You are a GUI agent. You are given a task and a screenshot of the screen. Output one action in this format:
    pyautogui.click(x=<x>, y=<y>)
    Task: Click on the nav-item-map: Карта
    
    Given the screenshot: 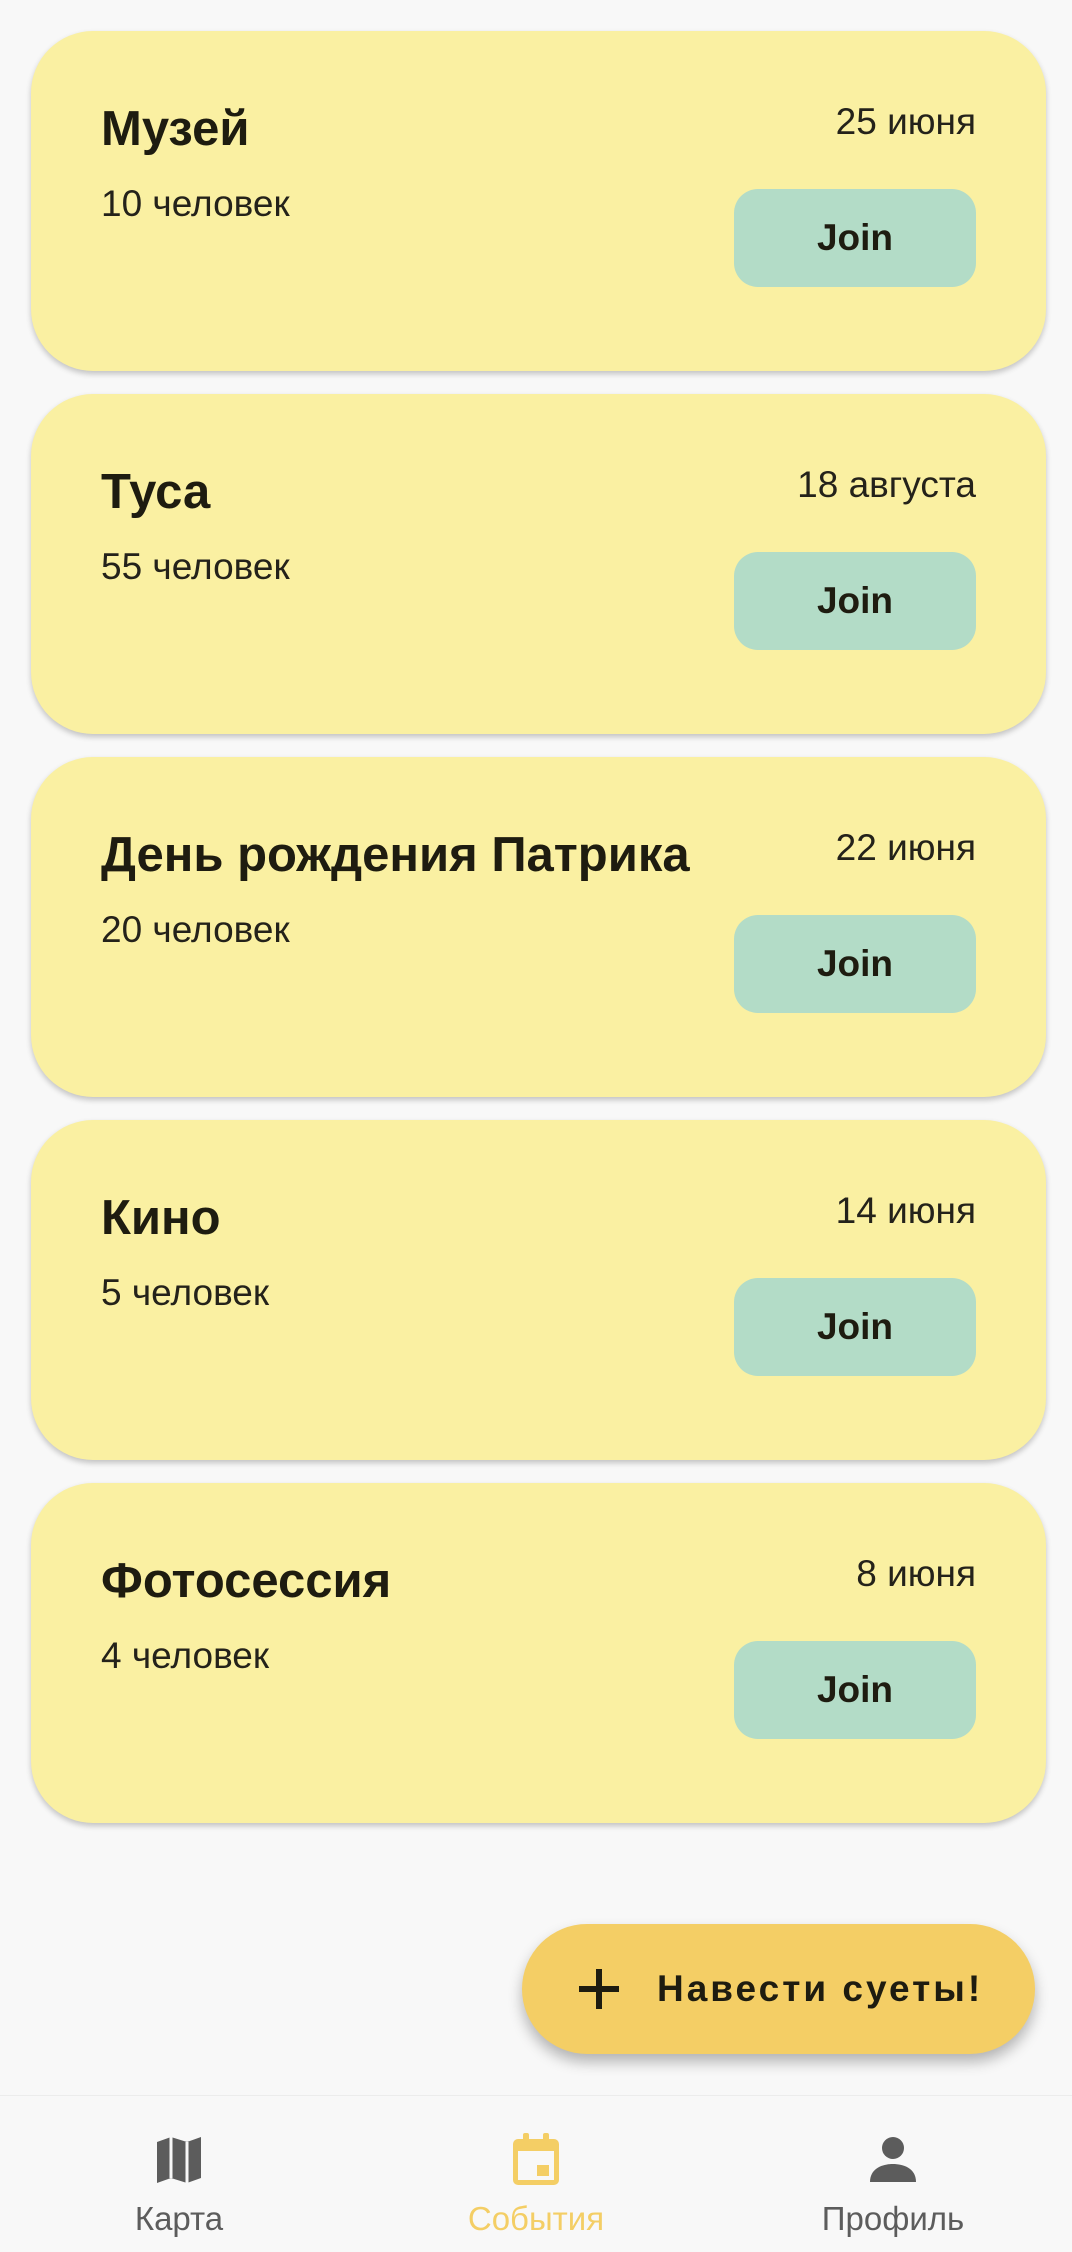 What is the action you would take?
    pyautogui.click(x=179, y=2174)
    